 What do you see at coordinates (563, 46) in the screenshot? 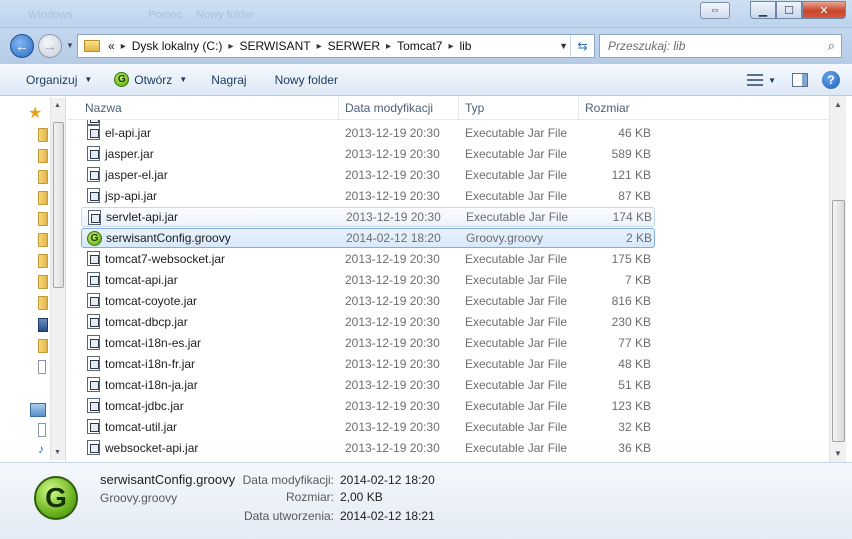
I see `address-history-dropdown: ▼` at bounding box center [563, 46].